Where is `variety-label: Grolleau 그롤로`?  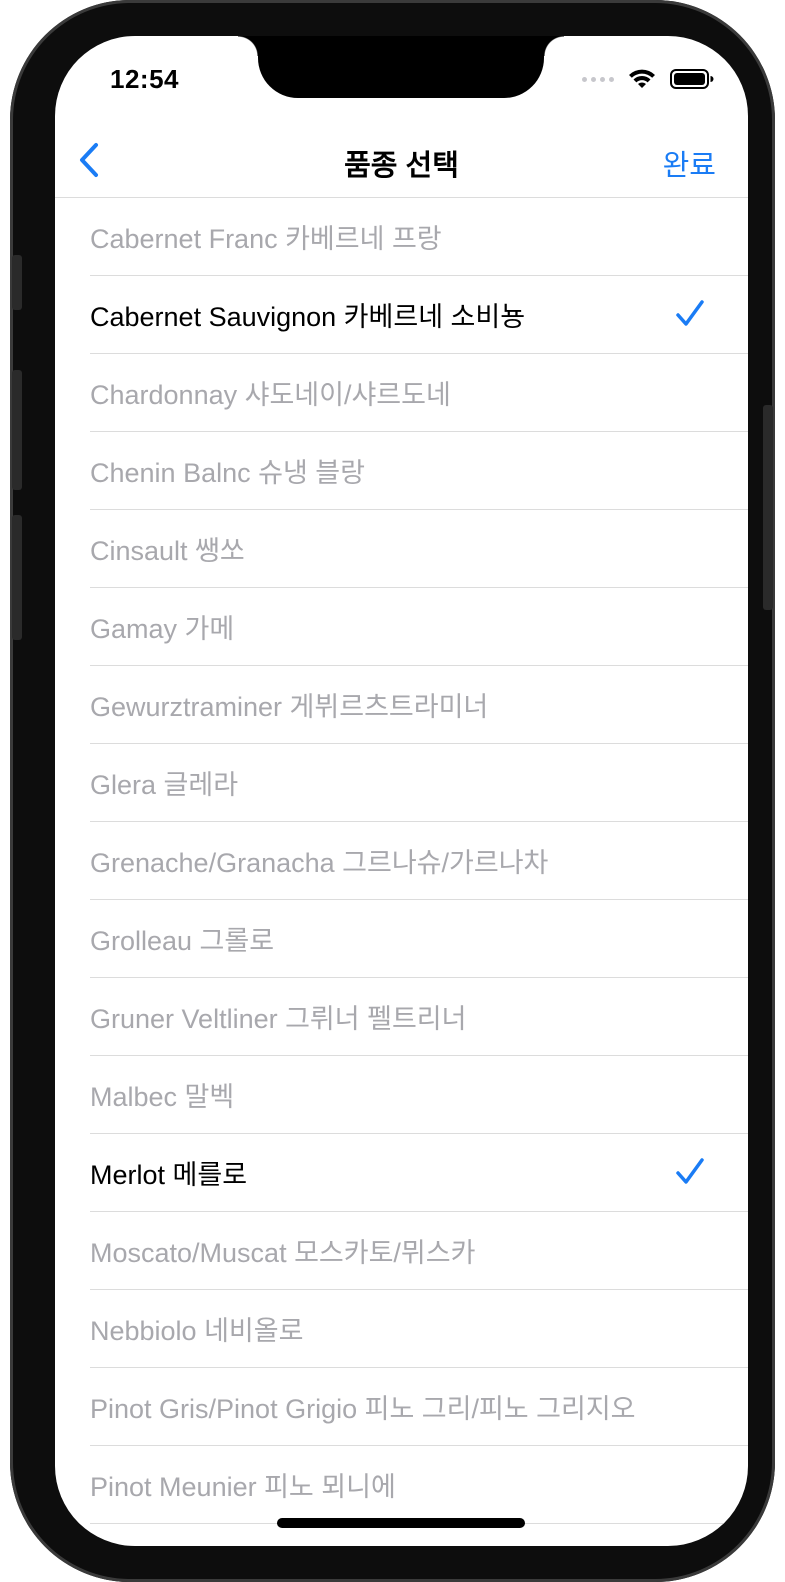
variety-label: Grolleau 그롤로 is located at coordinates (182, 941).